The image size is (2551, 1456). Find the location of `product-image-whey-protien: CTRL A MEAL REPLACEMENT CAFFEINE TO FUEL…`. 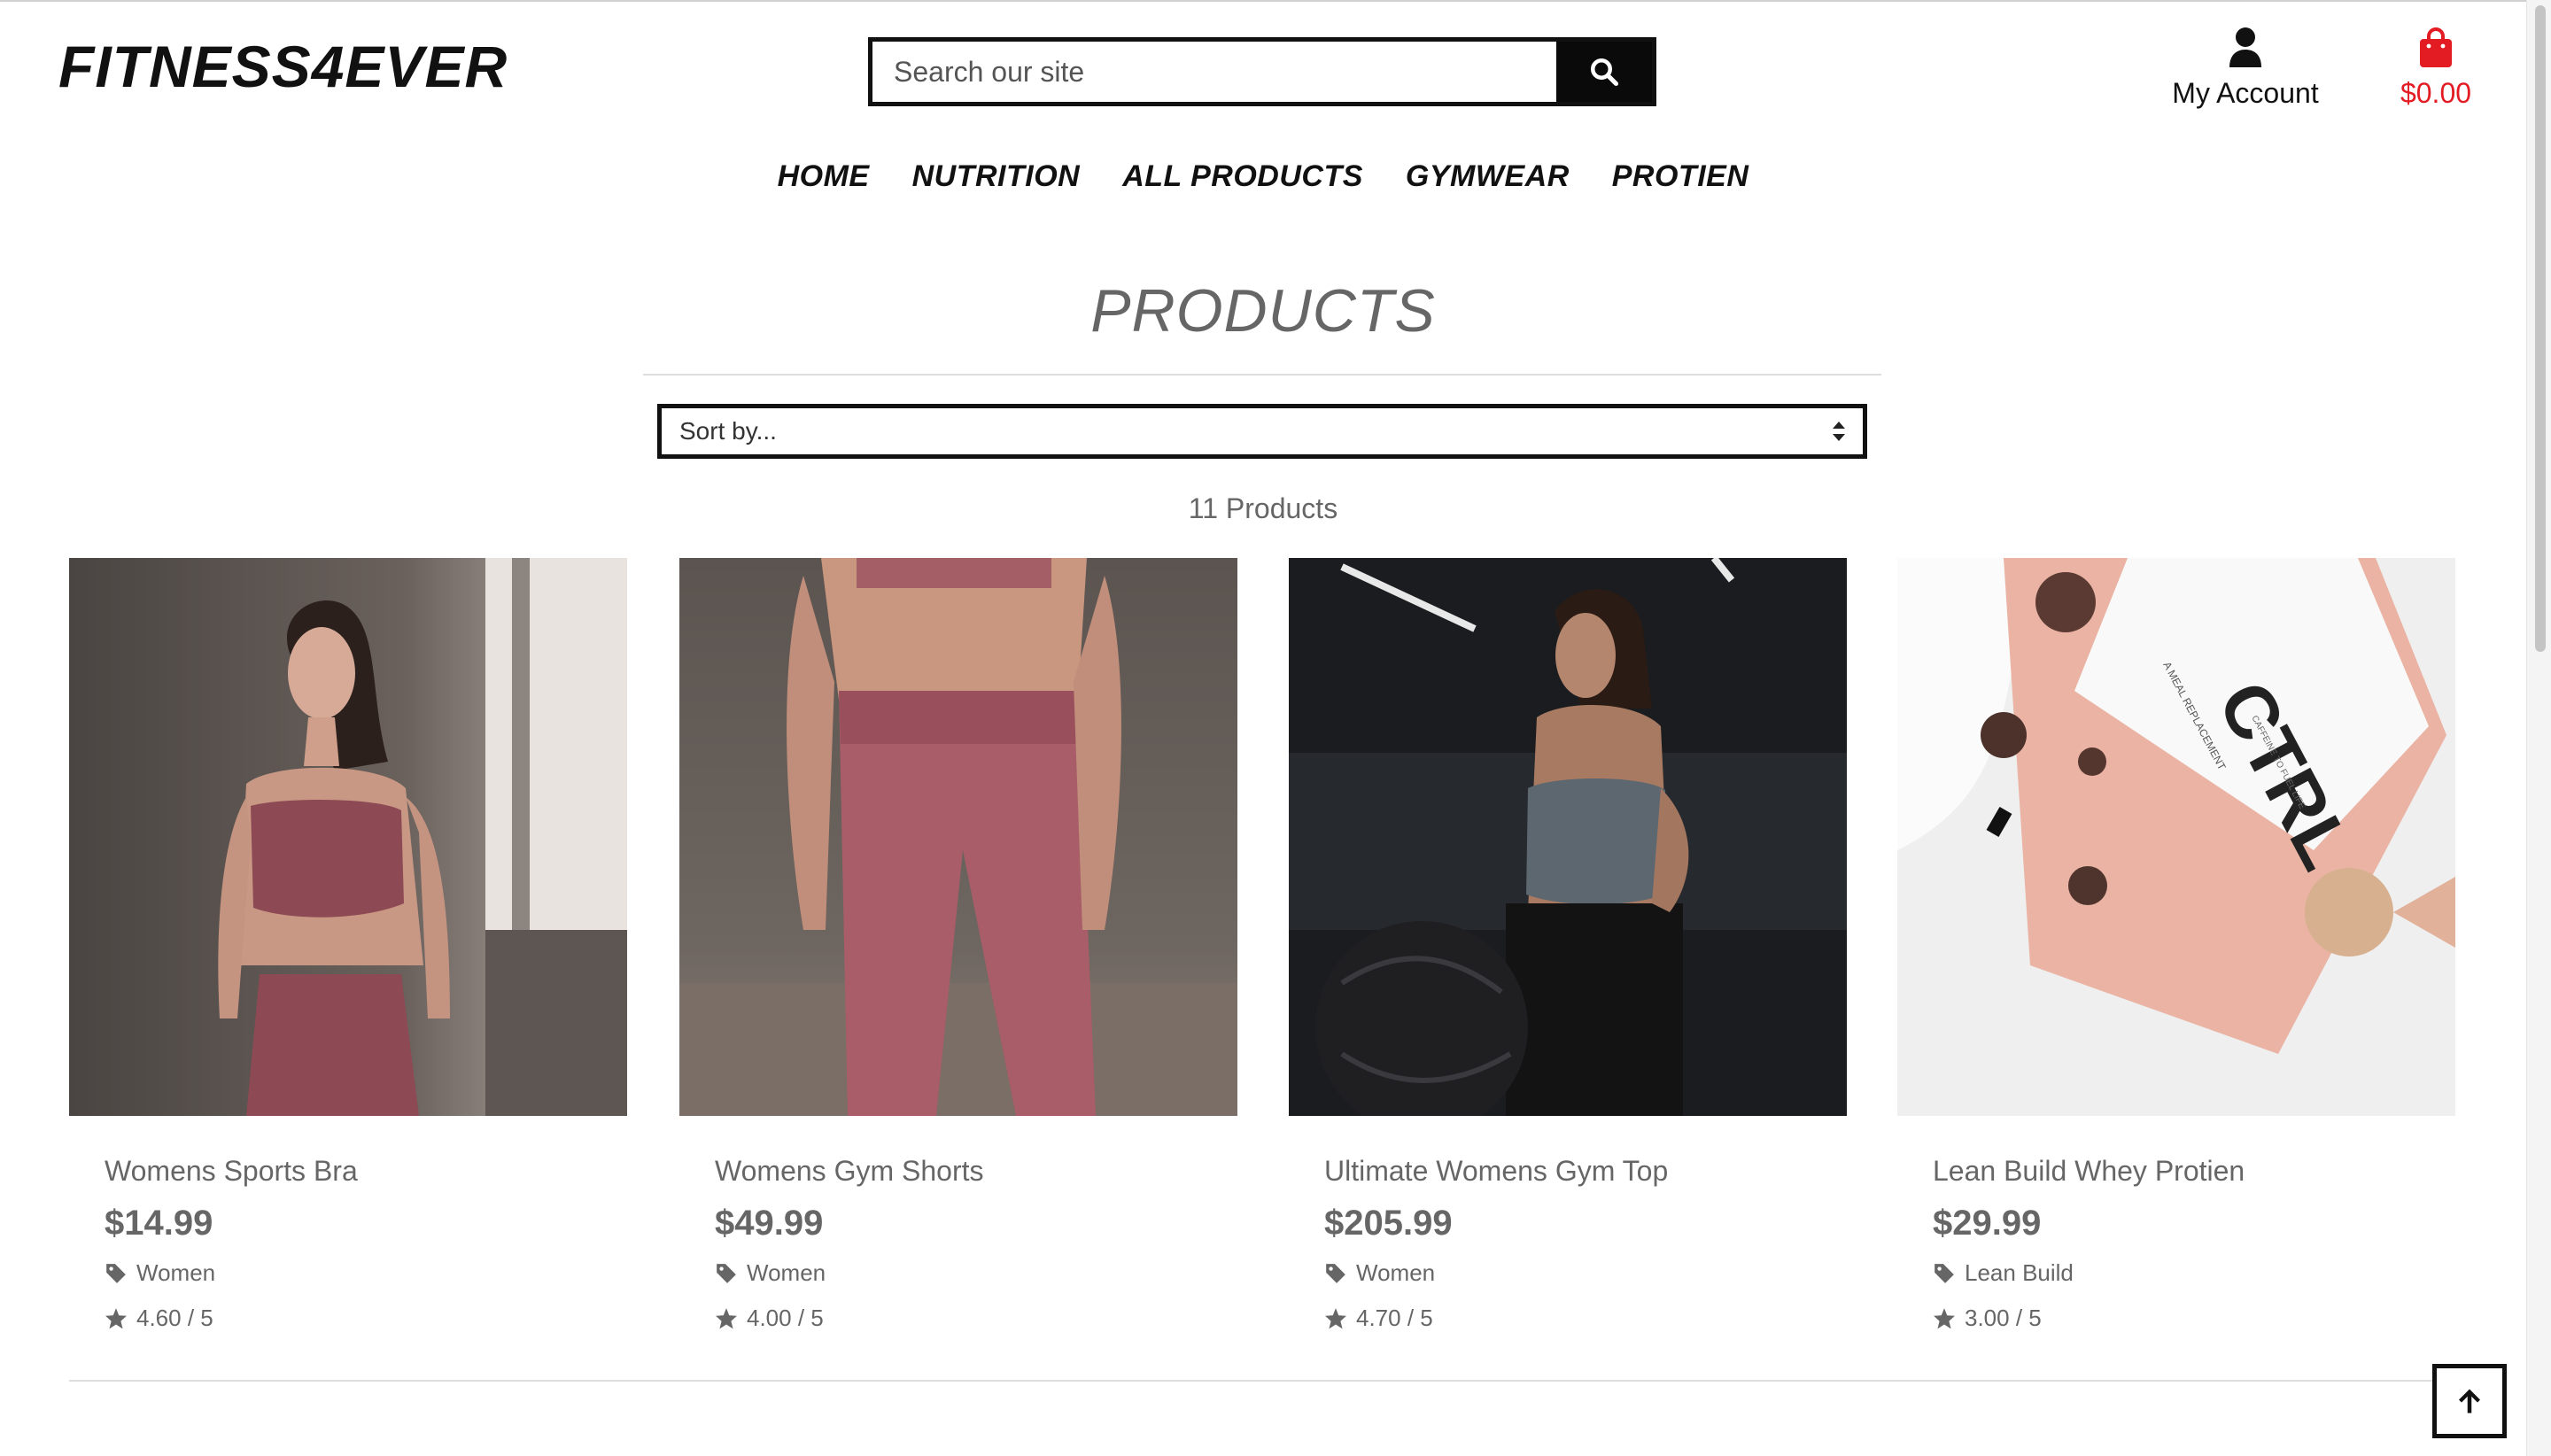

product-image-whey-protien: CTRL A MEAL REPLACEMENT CAFFEINE TO FUEL… is located at coordinates (2176, 837).